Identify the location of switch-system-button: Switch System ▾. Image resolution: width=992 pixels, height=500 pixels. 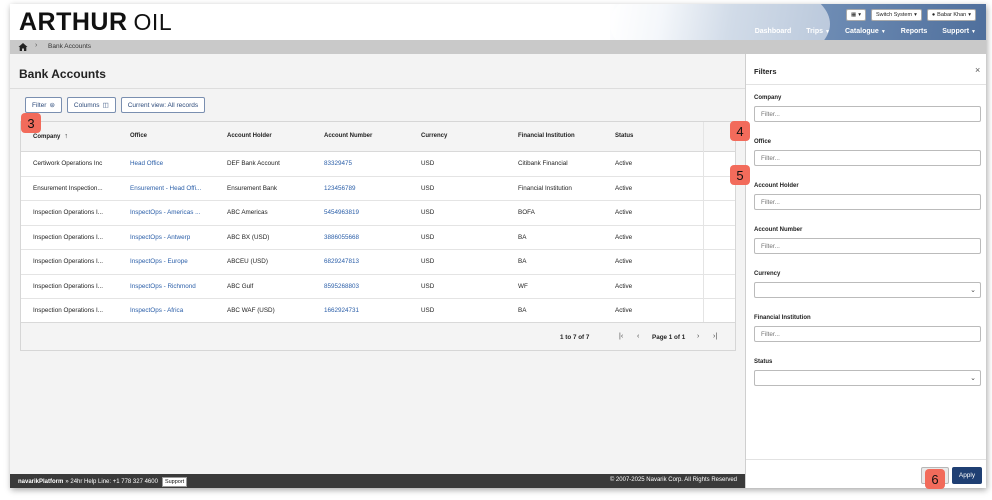
(896, 15).